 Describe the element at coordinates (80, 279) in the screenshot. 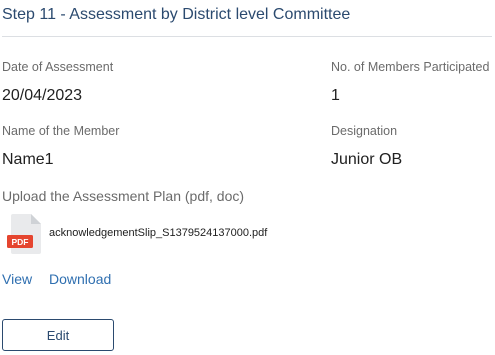

I see `download-link: Download` at that location.